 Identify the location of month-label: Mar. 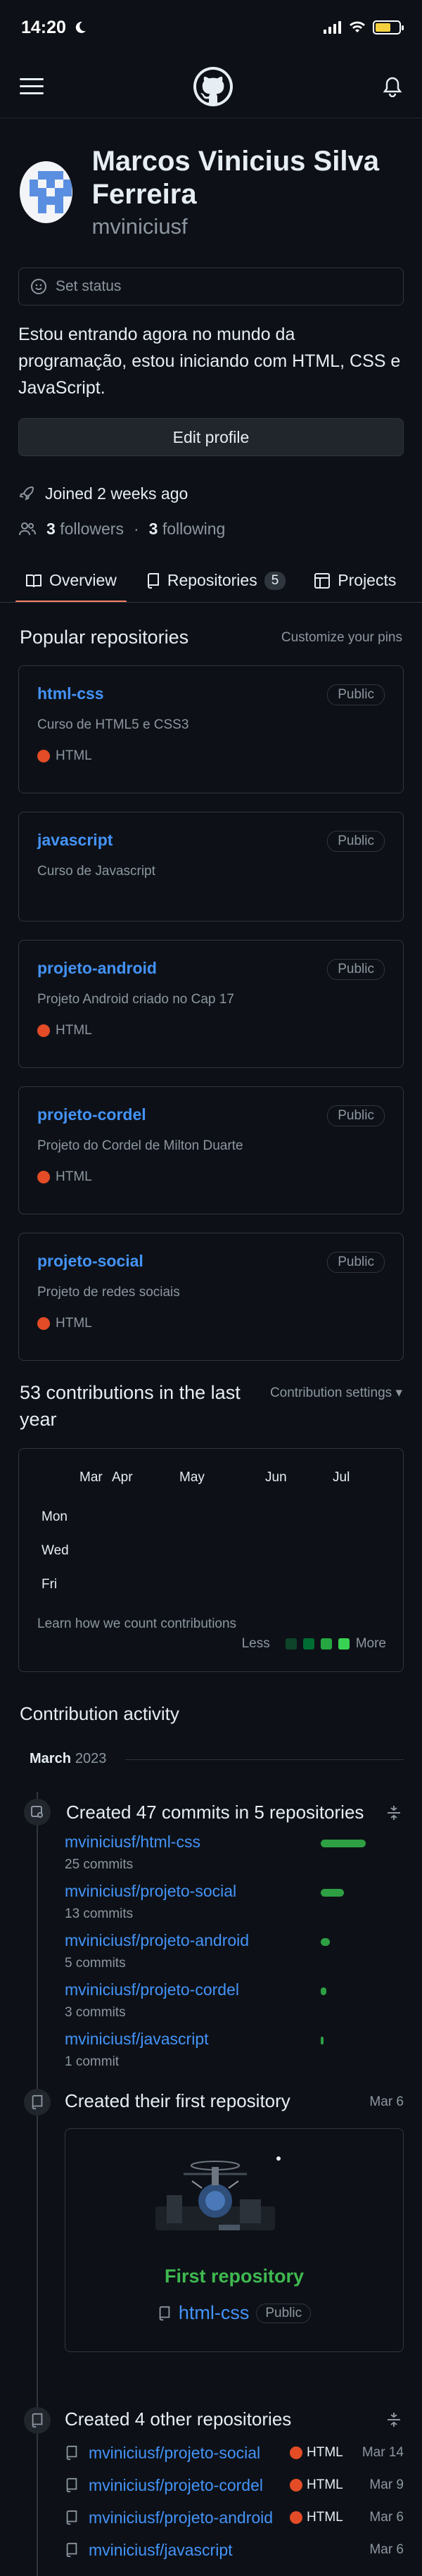
(91, 1478).